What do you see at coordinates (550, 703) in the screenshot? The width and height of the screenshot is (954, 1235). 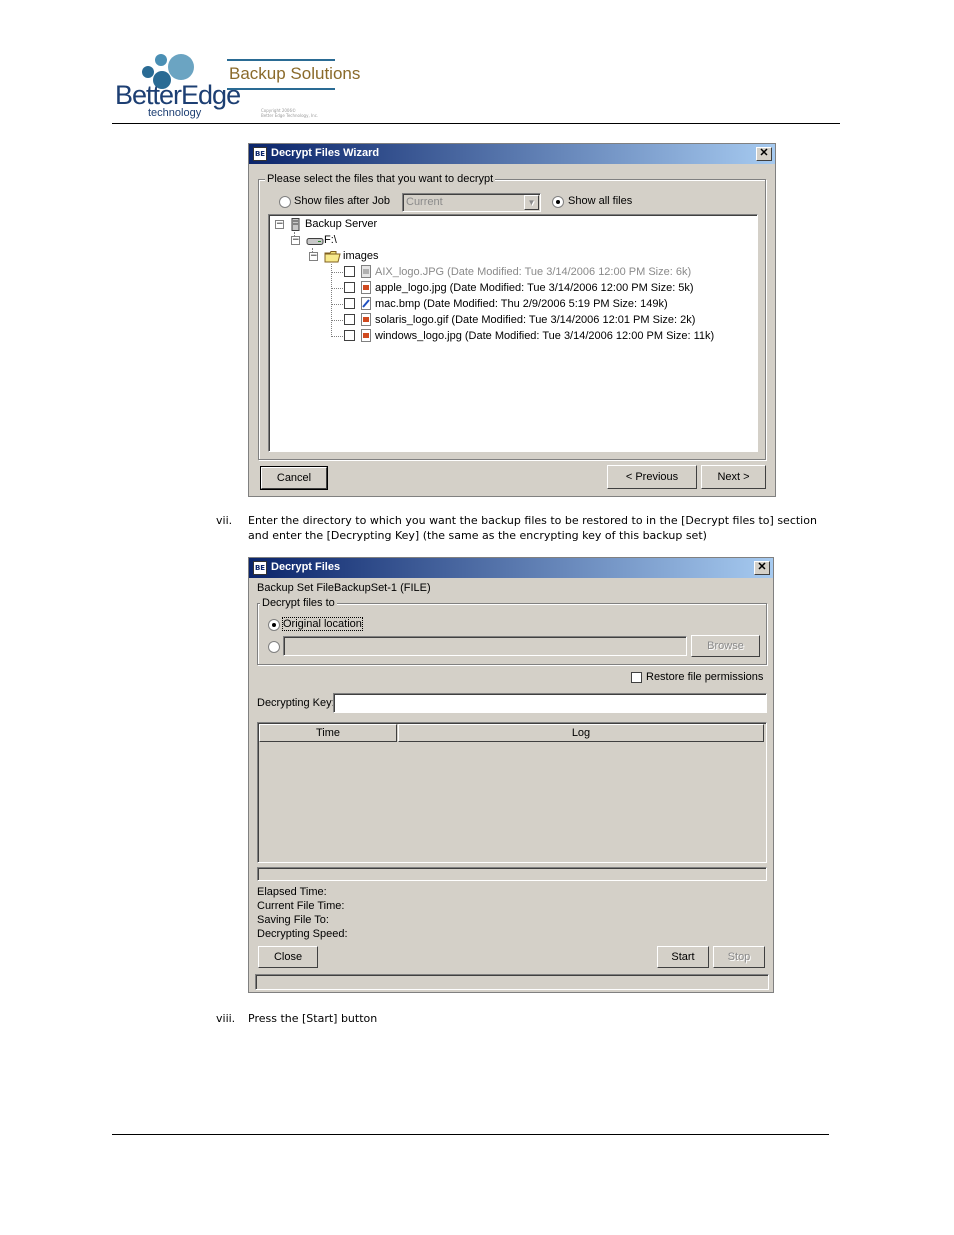 I see `decrypting-key-input` at bounding box center [550, 703].